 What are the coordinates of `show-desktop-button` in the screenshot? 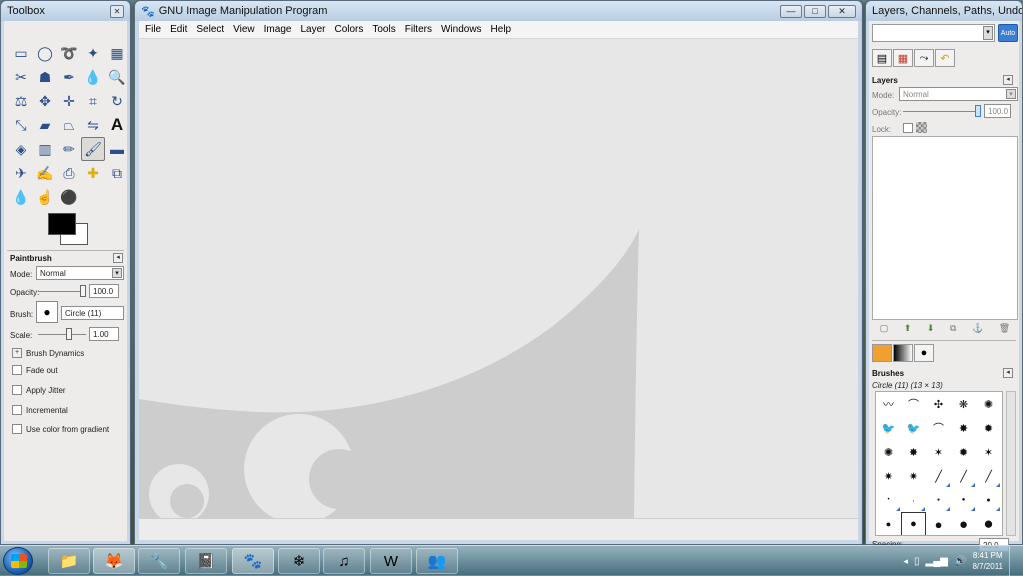 It's located at (1014, 561).